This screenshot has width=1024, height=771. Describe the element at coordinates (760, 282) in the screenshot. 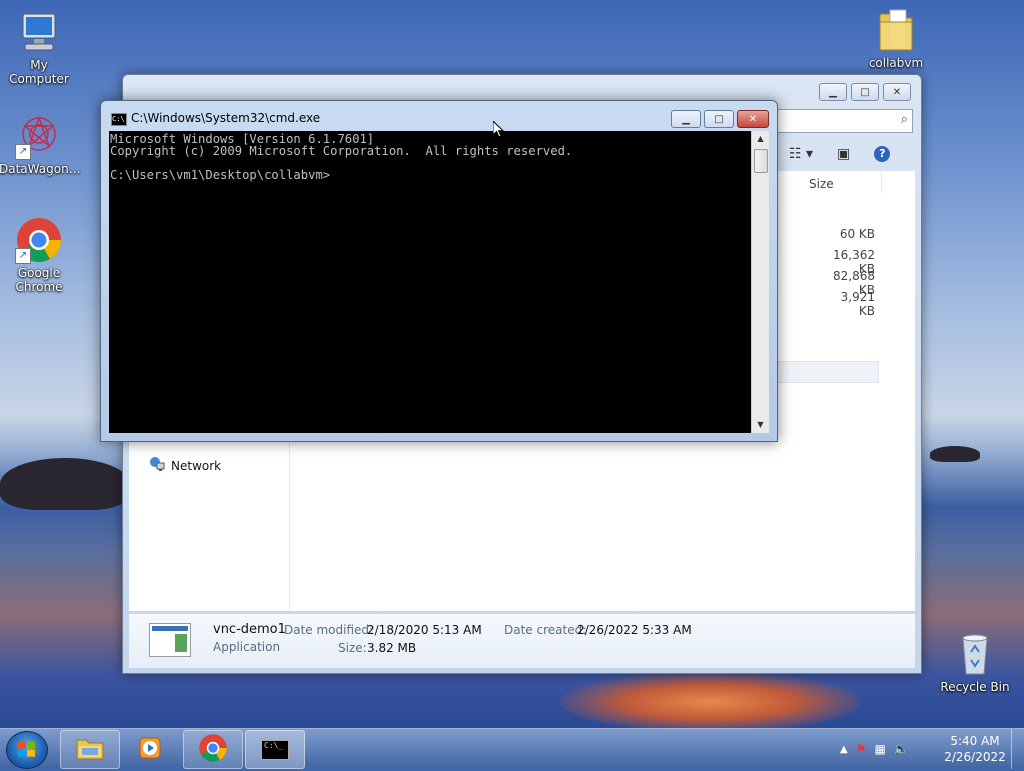

I see `vertical-scrollbar: ▲ ▼` at that location.